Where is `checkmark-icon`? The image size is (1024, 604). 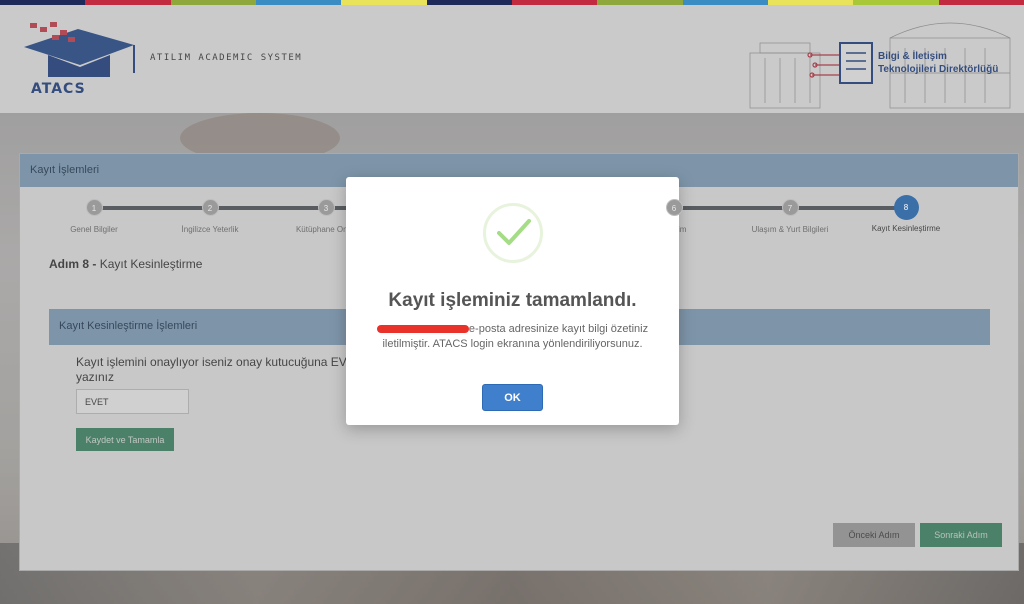 checkmark-icon is located at coordinates (514, 232).